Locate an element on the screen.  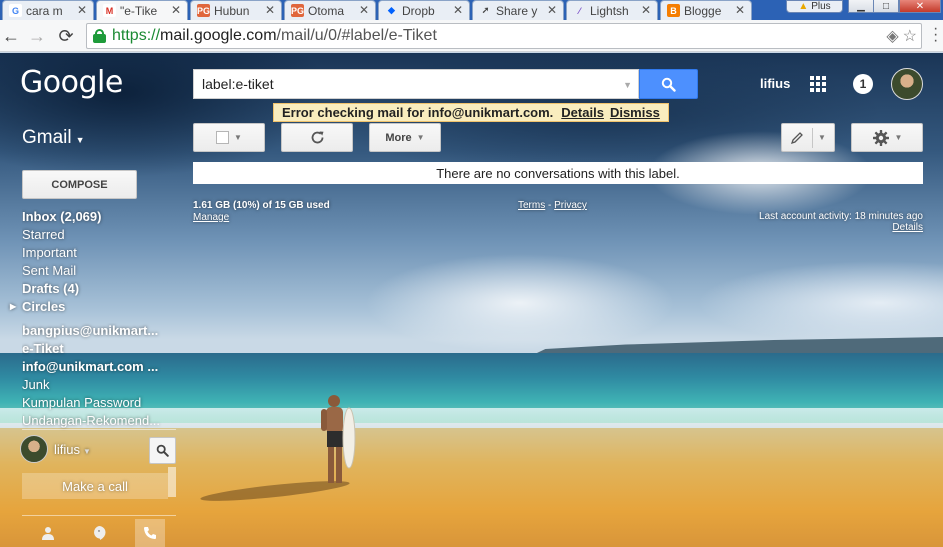
sidebar-item-inbox: Inbox (2,069) is located at coordinates (97, 218).